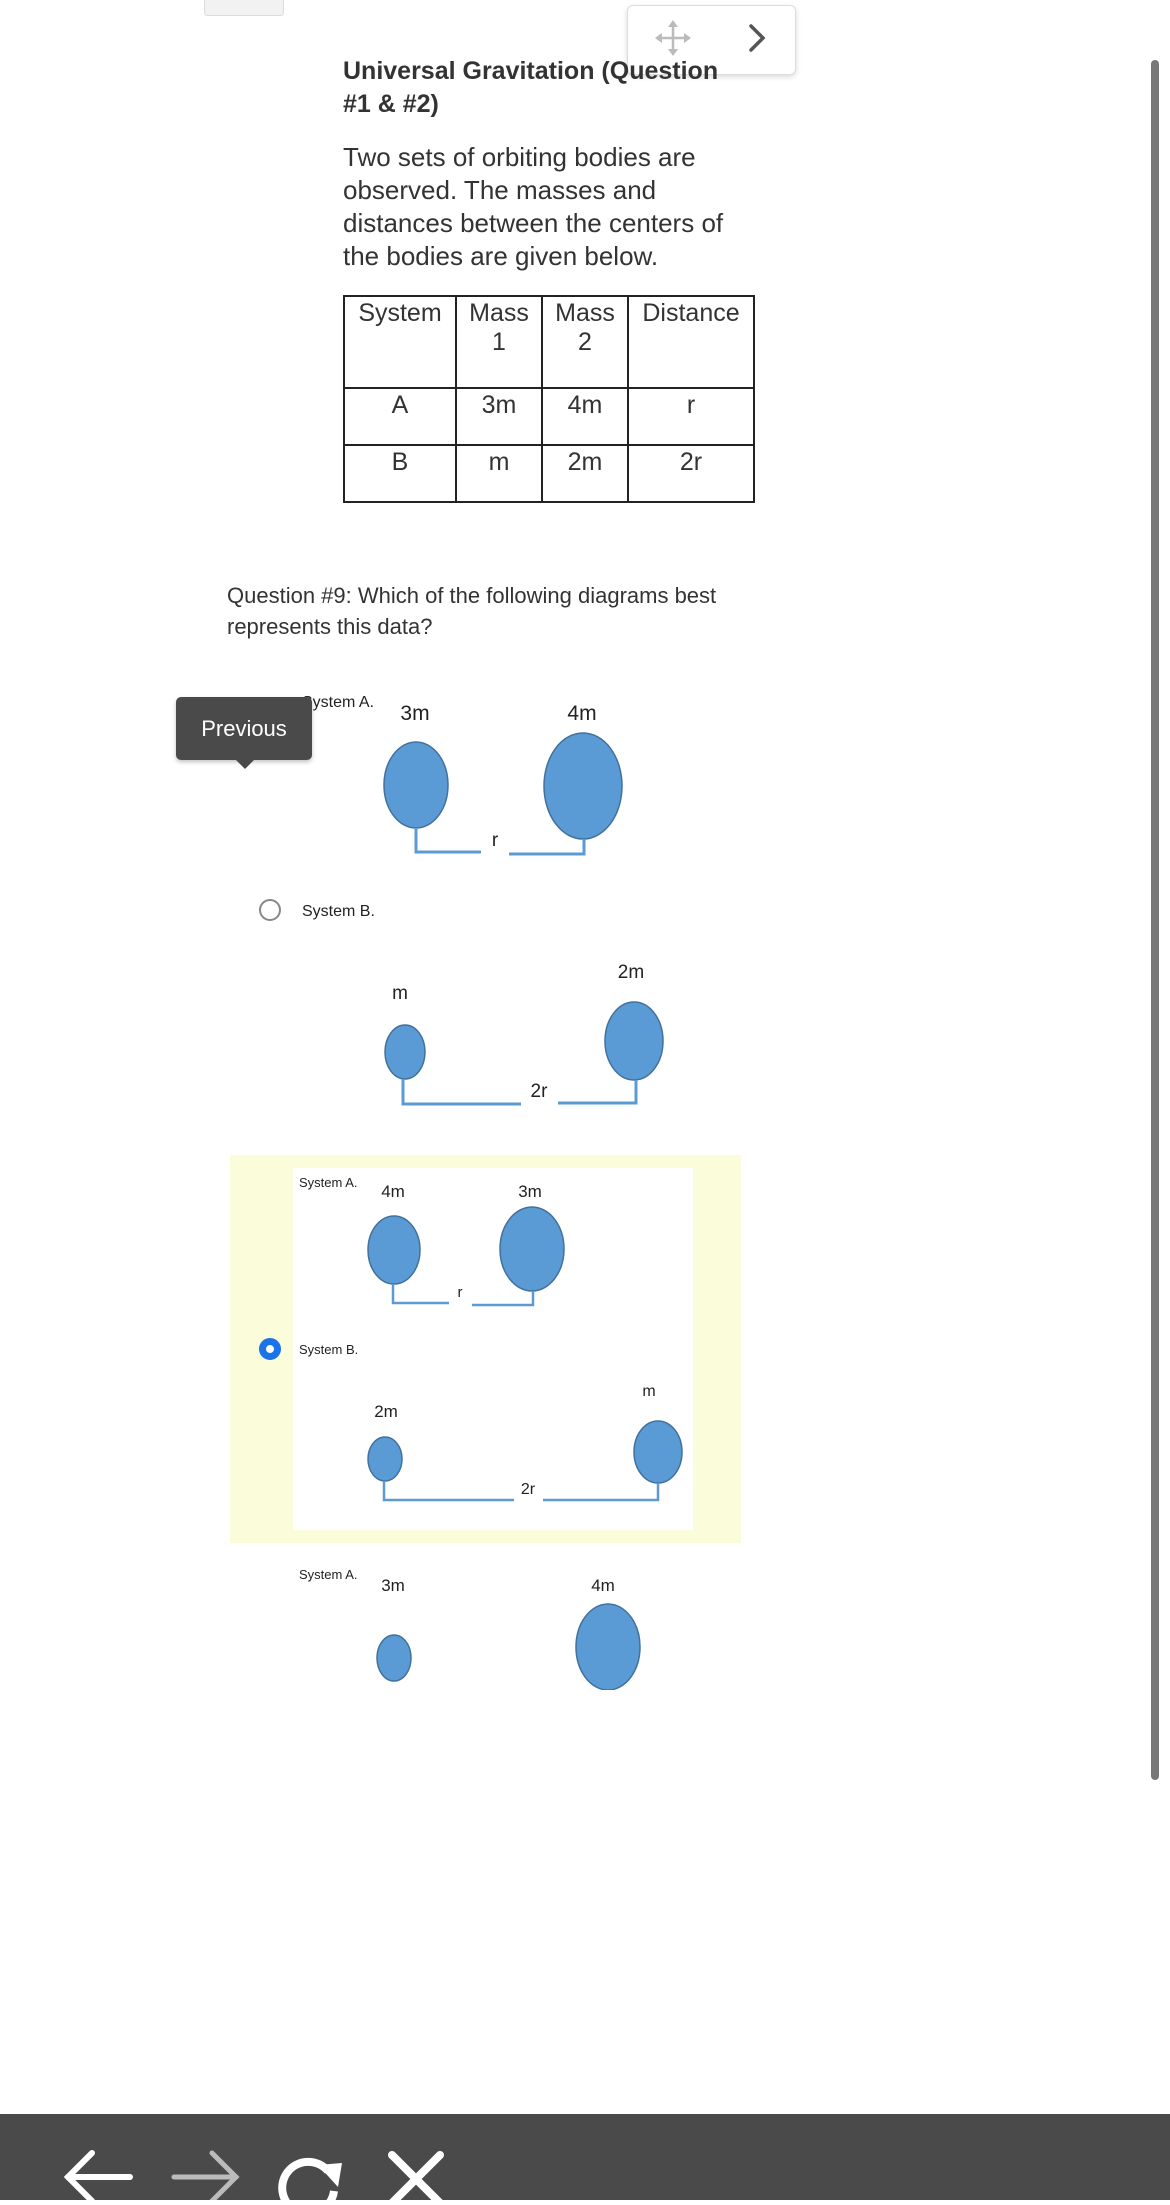  I want to click on table-cell: m, so click(499, 473).